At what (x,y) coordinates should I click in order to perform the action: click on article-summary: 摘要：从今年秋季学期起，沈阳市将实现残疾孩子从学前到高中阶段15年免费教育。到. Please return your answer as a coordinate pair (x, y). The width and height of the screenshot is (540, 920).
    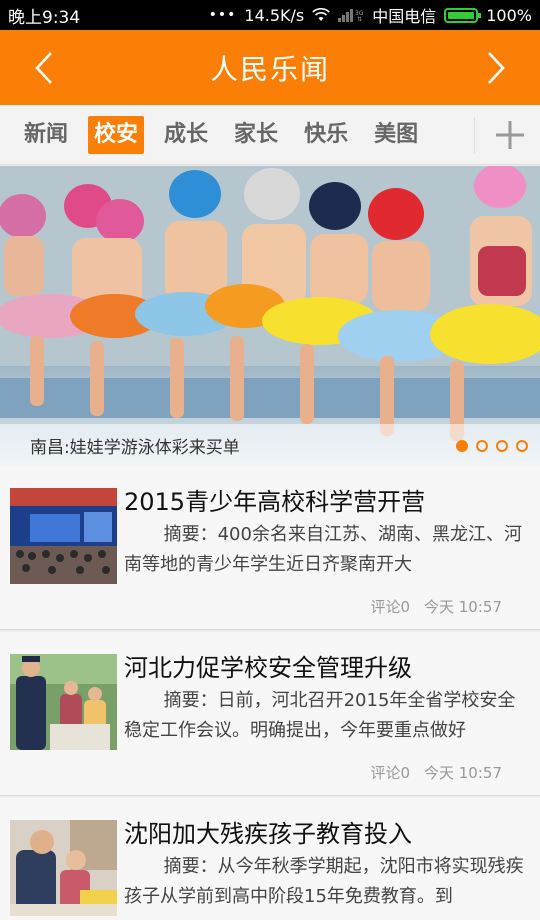
    Looking at the image, I should click on (324, 881).